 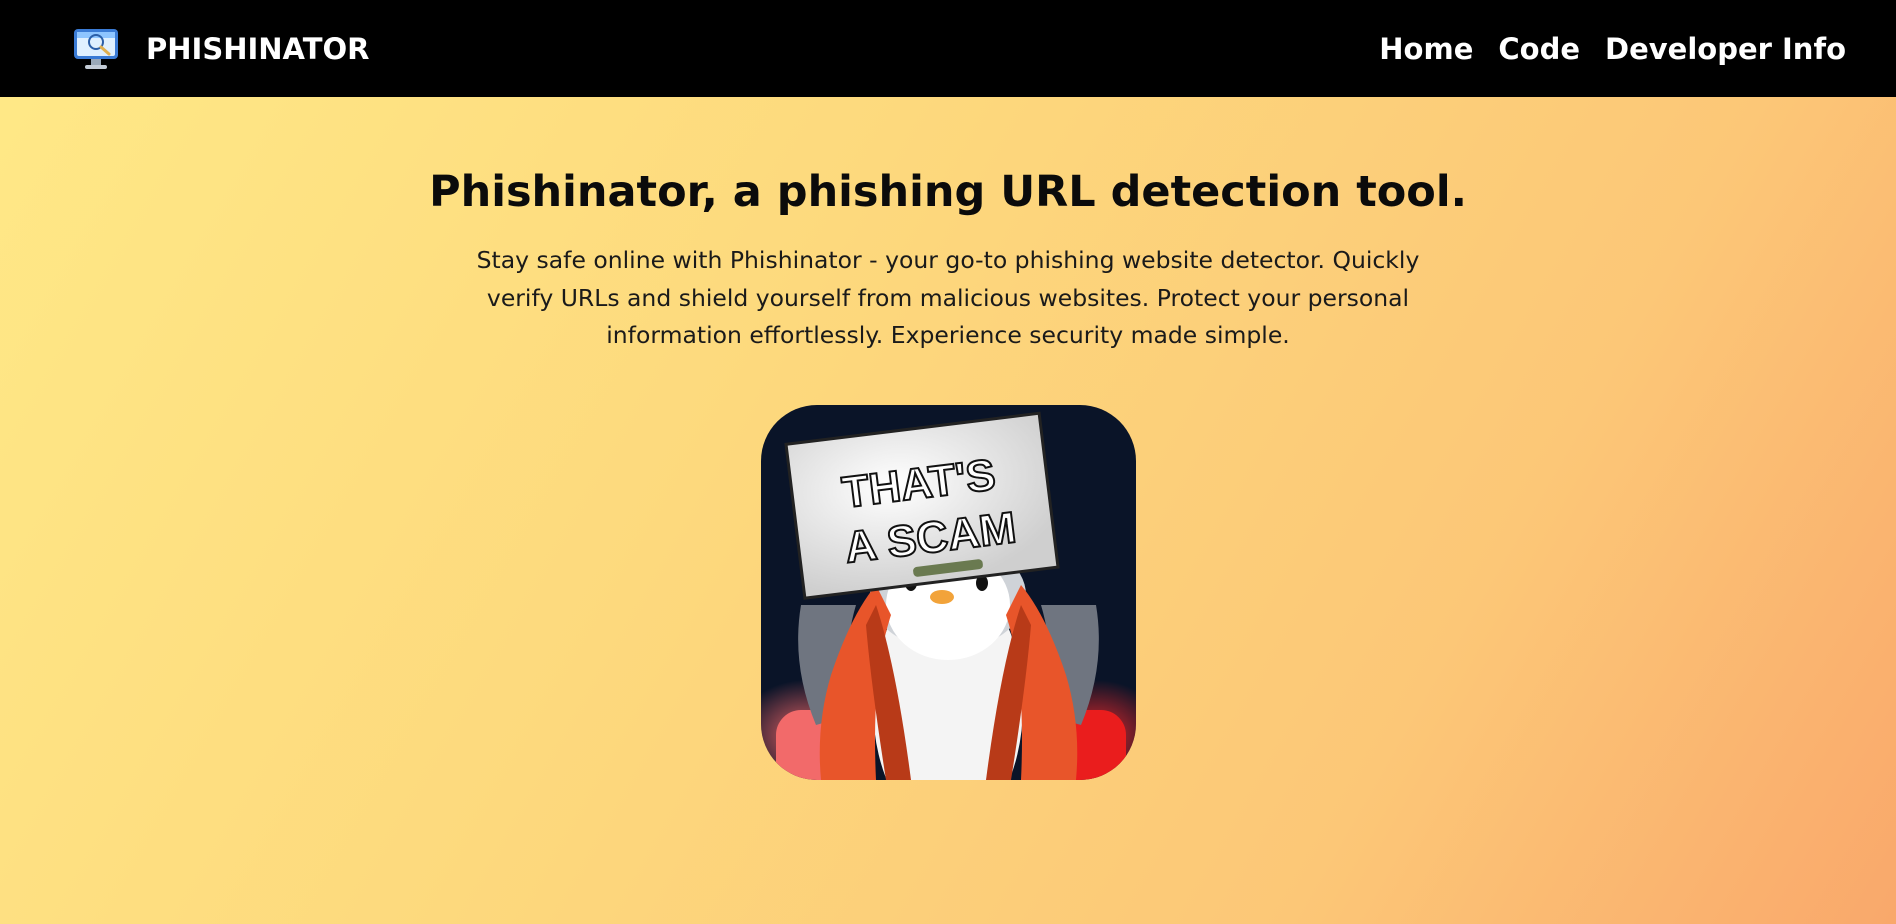 I want to click on nav-links: Home Code Developer Info, so click(x=1600, y=49).